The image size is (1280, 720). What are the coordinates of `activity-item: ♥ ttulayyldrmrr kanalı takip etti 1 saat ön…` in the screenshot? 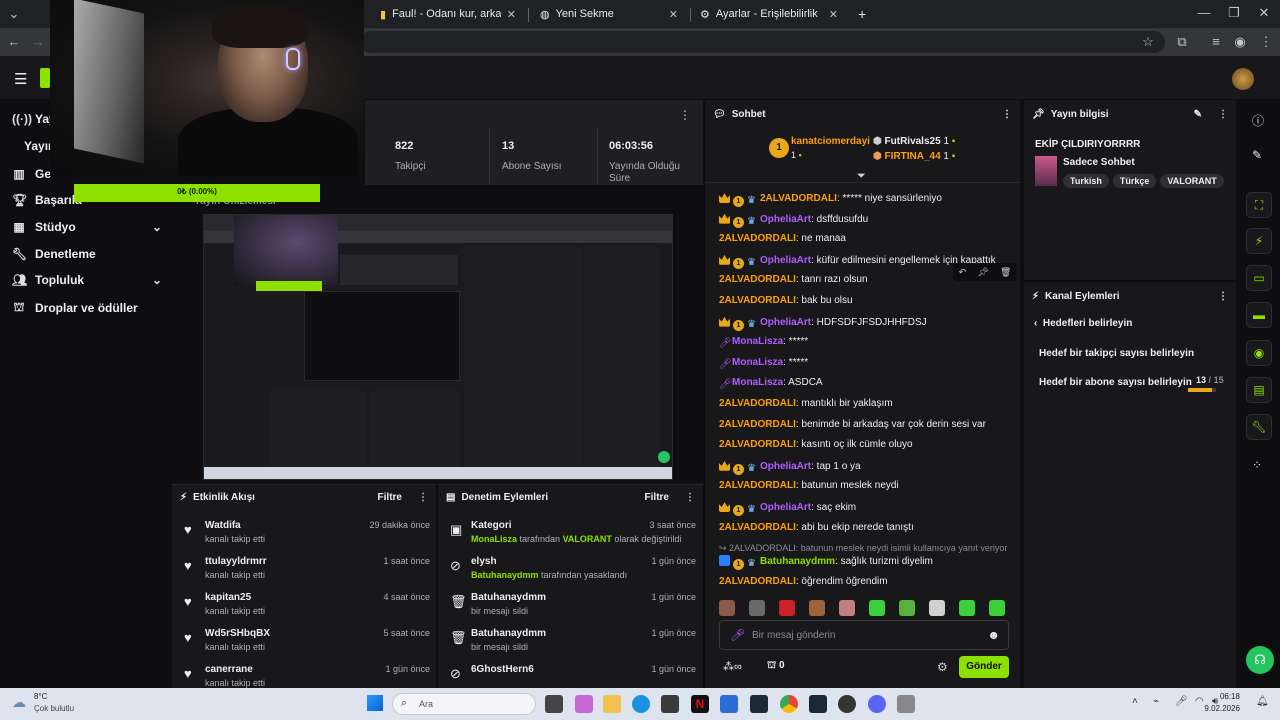 It's located at (305, 571).